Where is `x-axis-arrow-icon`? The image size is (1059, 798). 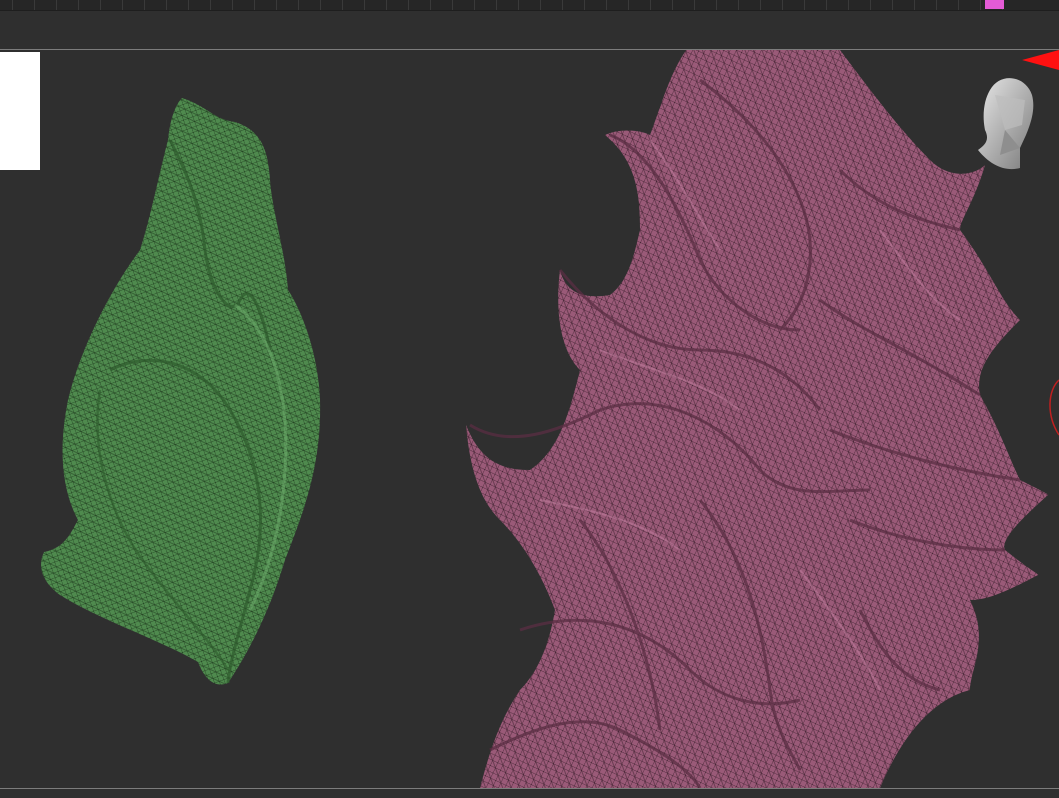
x-axis-arrow-icon is located at coordinates (1040, 60).